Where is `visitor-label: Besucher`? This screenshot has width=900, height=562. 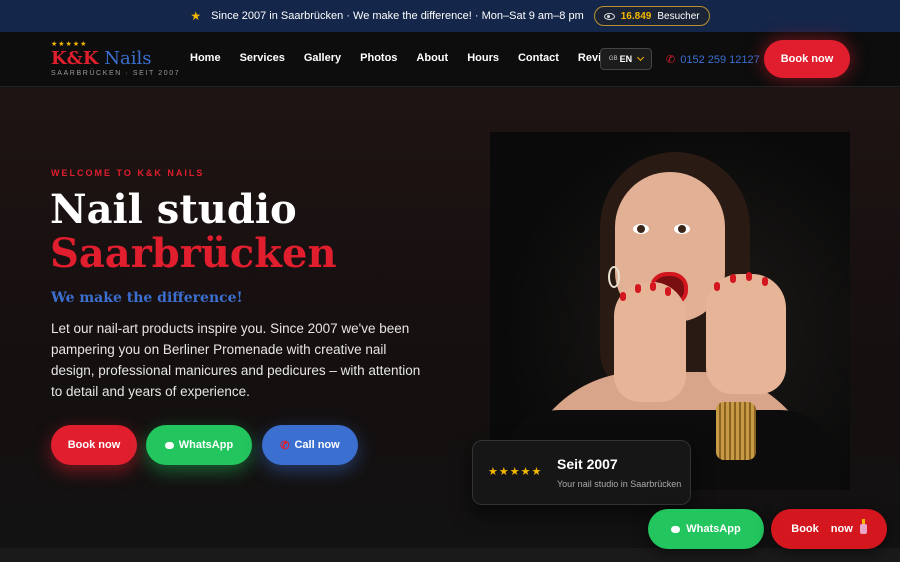 visitor-label: Besucher is located at coordinates (678, 16).